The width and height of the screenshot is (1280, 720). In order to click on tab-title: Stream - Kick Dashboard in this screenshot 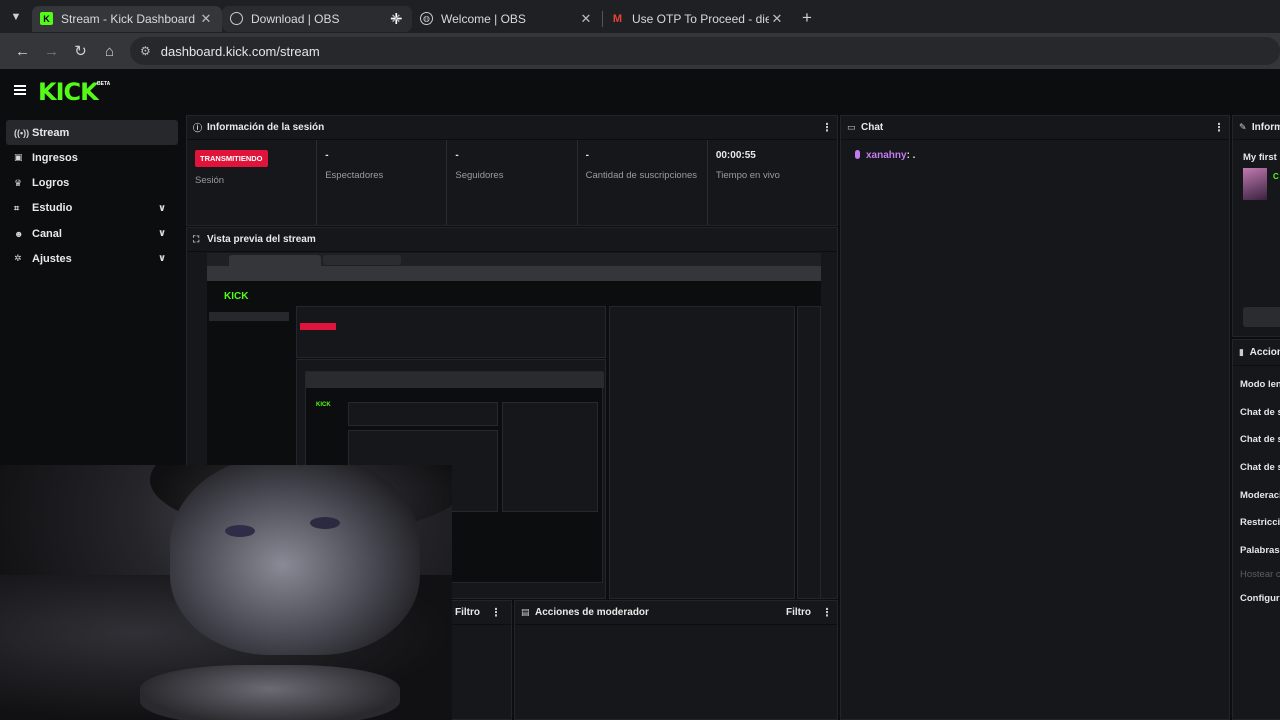, I will do `click(128, 18)`.